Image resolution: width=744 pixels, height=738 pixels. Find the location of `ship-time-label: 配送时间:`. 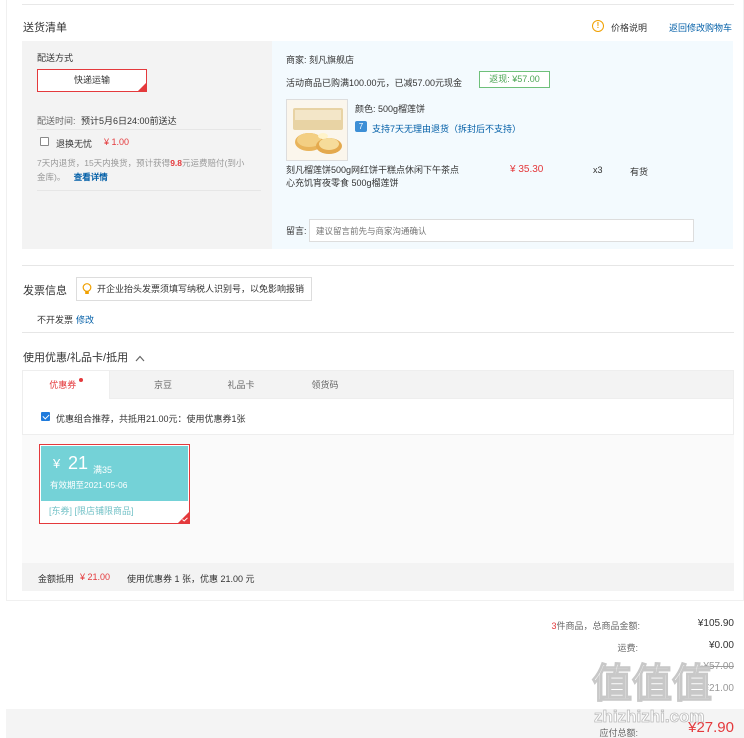

ship-time-label: 配送时间: is located at coordinates (56, 121).